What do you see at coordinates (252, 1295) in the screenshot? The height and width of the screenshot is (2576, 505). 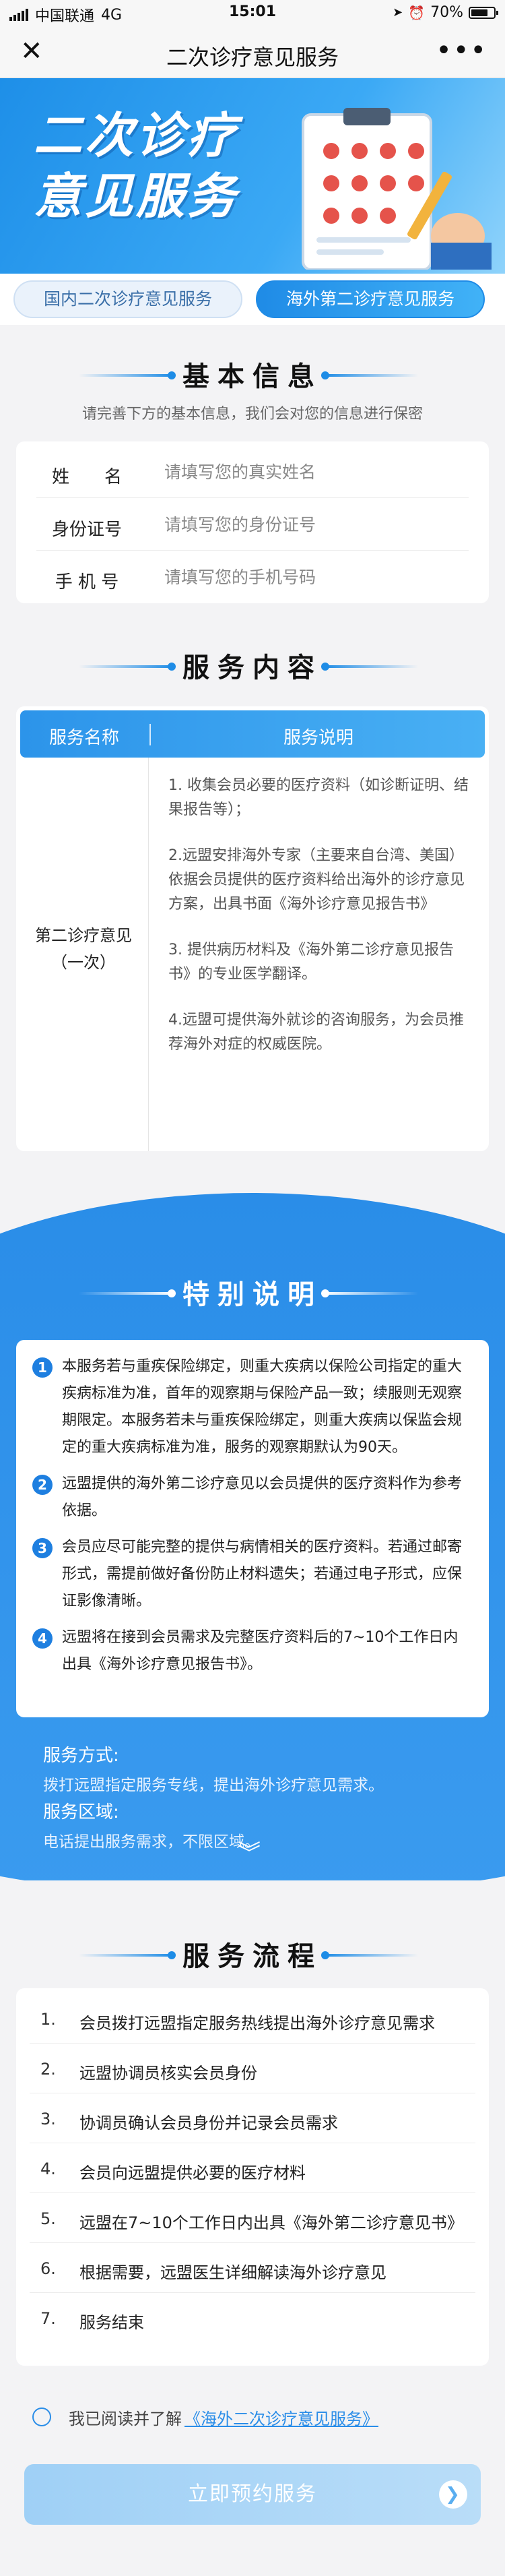 I see `special-notes-heading-text: 特别说明` at bounding box center [252, 1295].